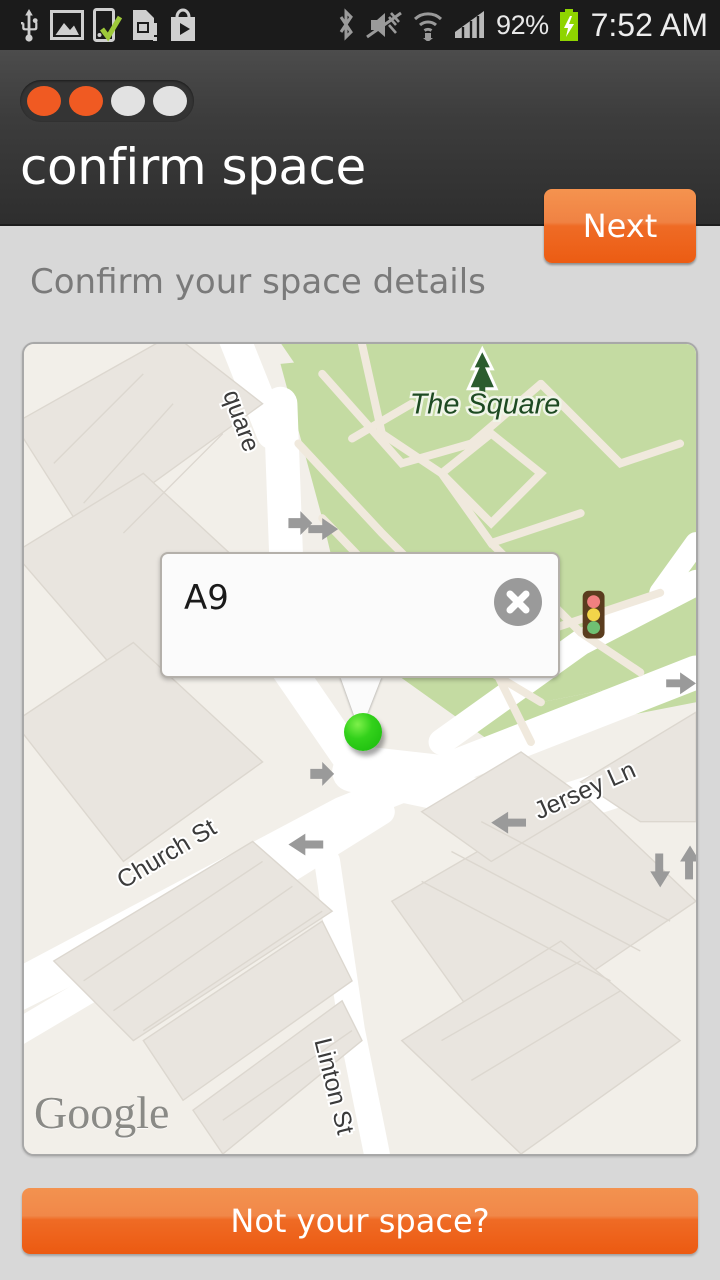 This screenshot has height=1280, width=720. I want to click on park-label: The Square, so click(485, 405).